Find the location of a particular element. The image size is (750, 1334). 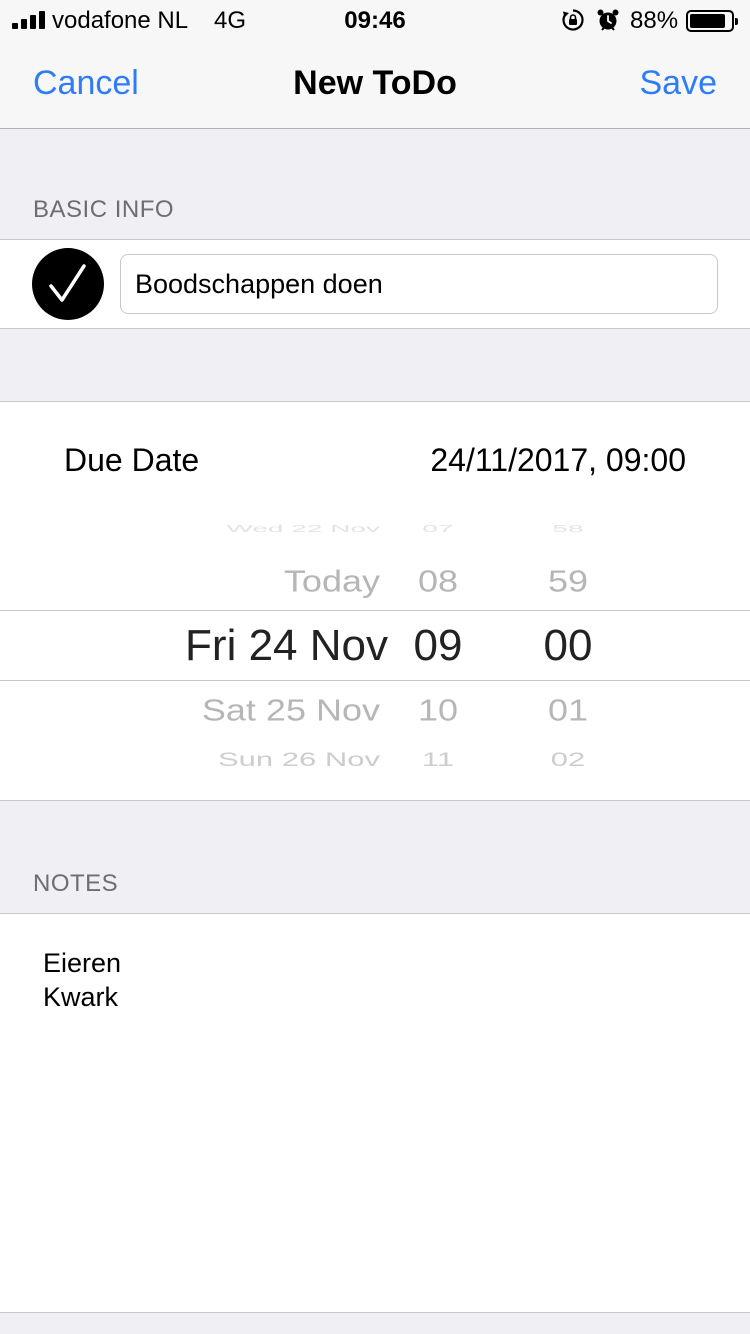

due-date-value: 24/11/2017, 09:00 is located at coordinates (558, 460).